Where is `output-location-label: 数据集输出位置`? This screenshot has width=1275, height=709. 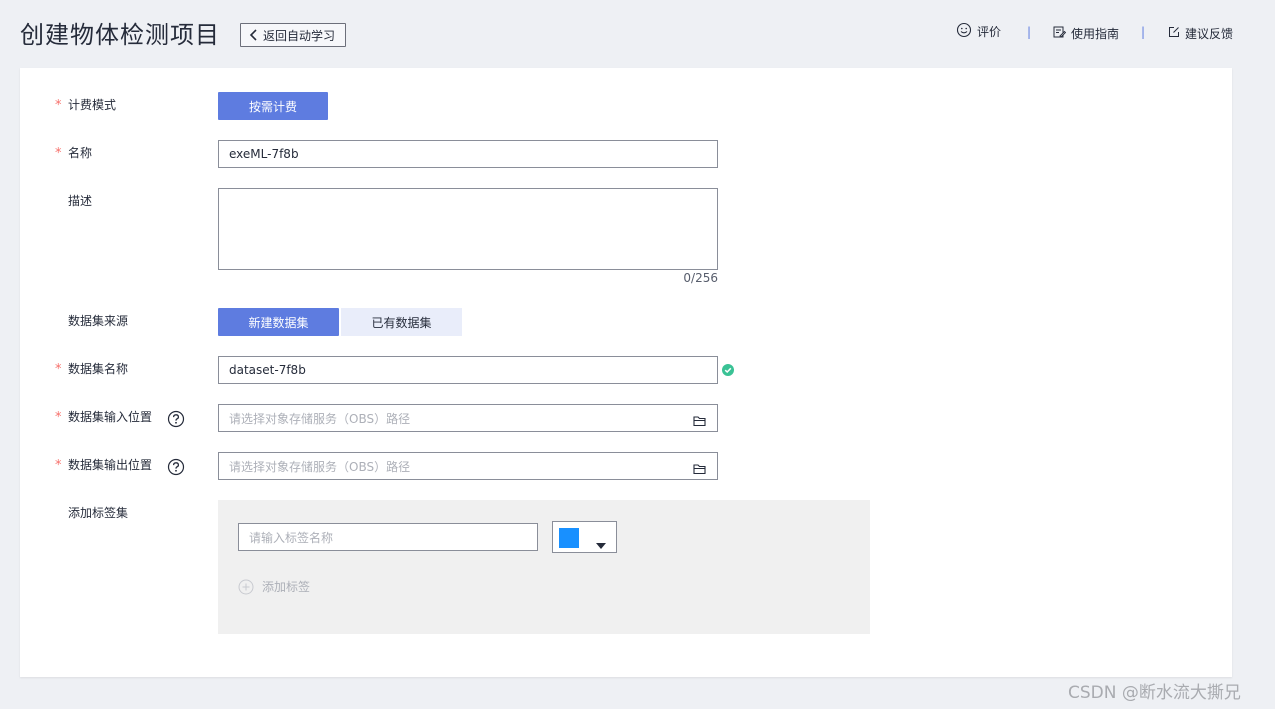 output-location-label: 数据集输出位置 is located at coordinates (110, 465).